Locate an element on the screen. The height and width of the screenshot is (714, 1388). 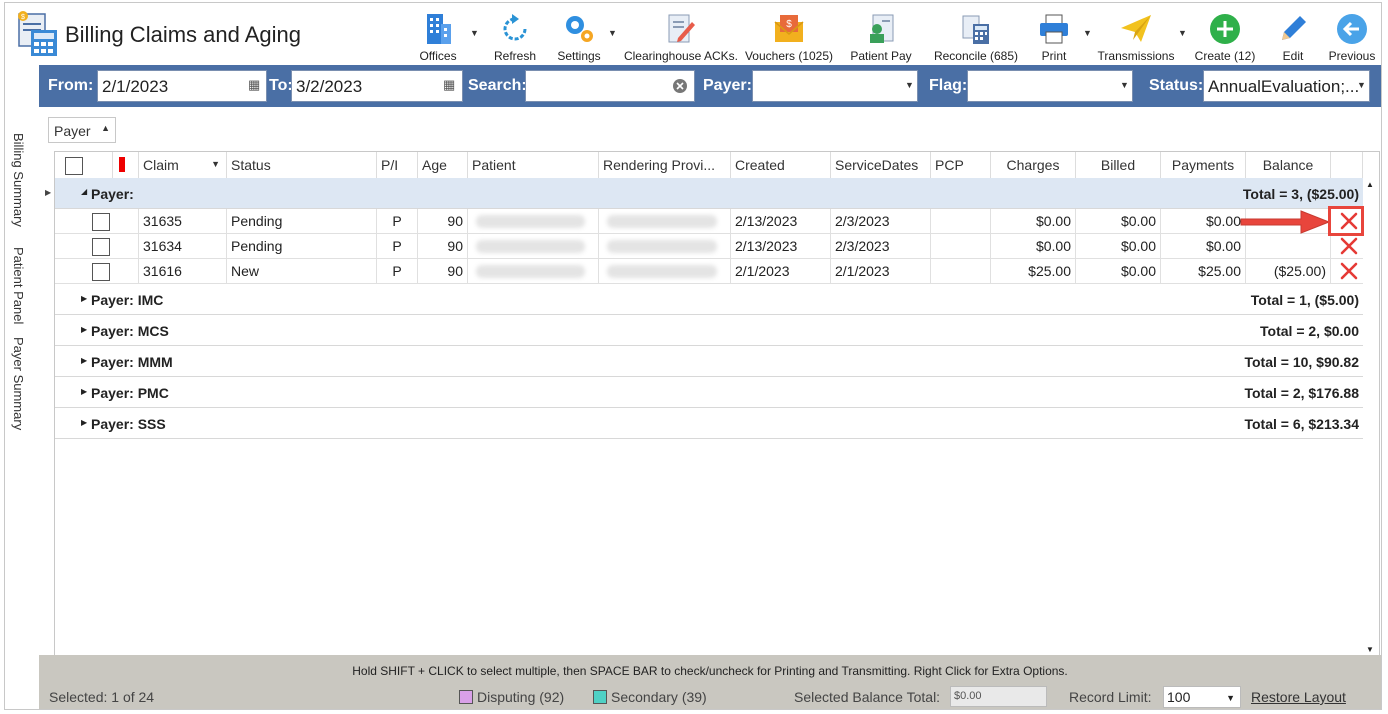
sort-asc-icon: ▲ is located at coordinates (105, 128).